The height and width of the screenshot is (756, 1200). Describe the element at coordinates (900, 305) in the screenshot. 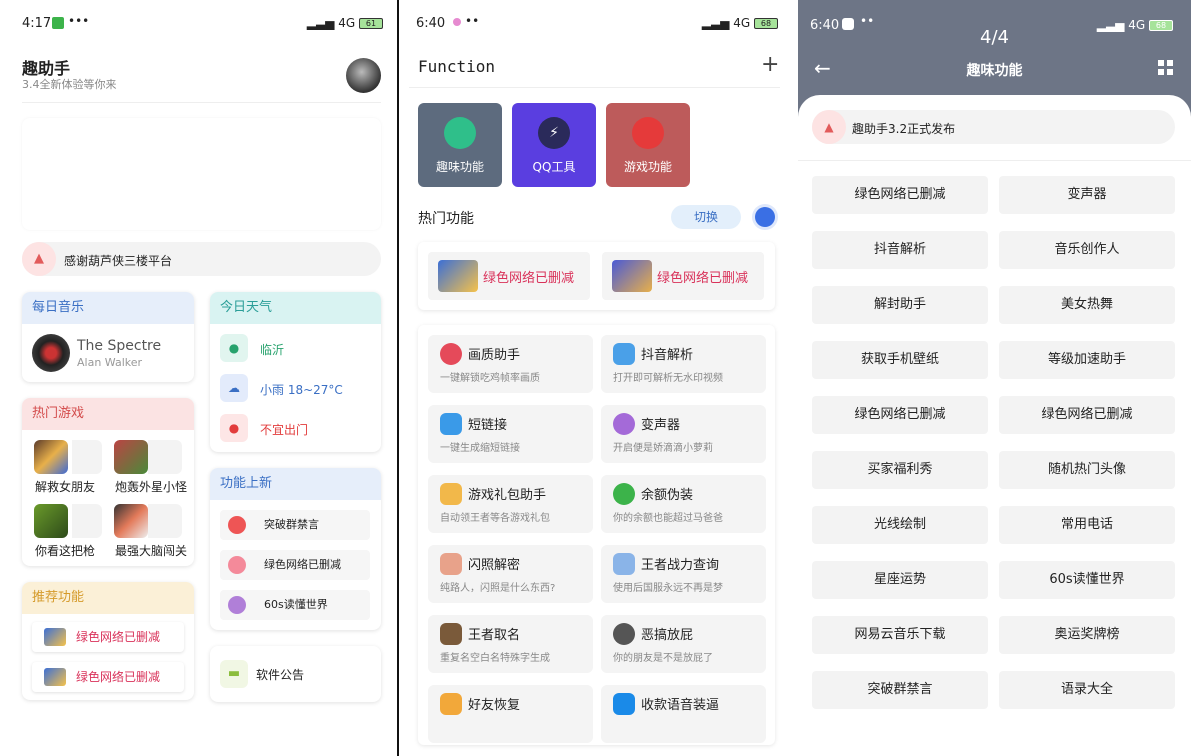

I see `feature-button: 解封助手` at that location.